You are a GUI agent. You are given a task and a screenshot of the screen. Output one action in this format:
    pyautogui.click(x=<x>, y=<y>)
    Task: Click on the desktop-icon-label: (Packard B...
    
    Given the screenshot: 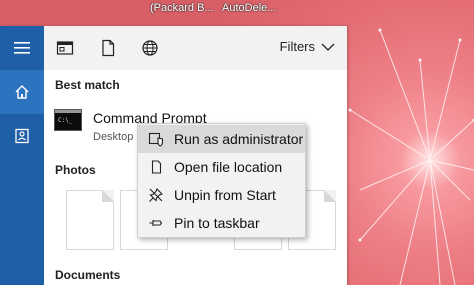 What is the action you would take?
    pyautogui.click(x=182, y=8)
    